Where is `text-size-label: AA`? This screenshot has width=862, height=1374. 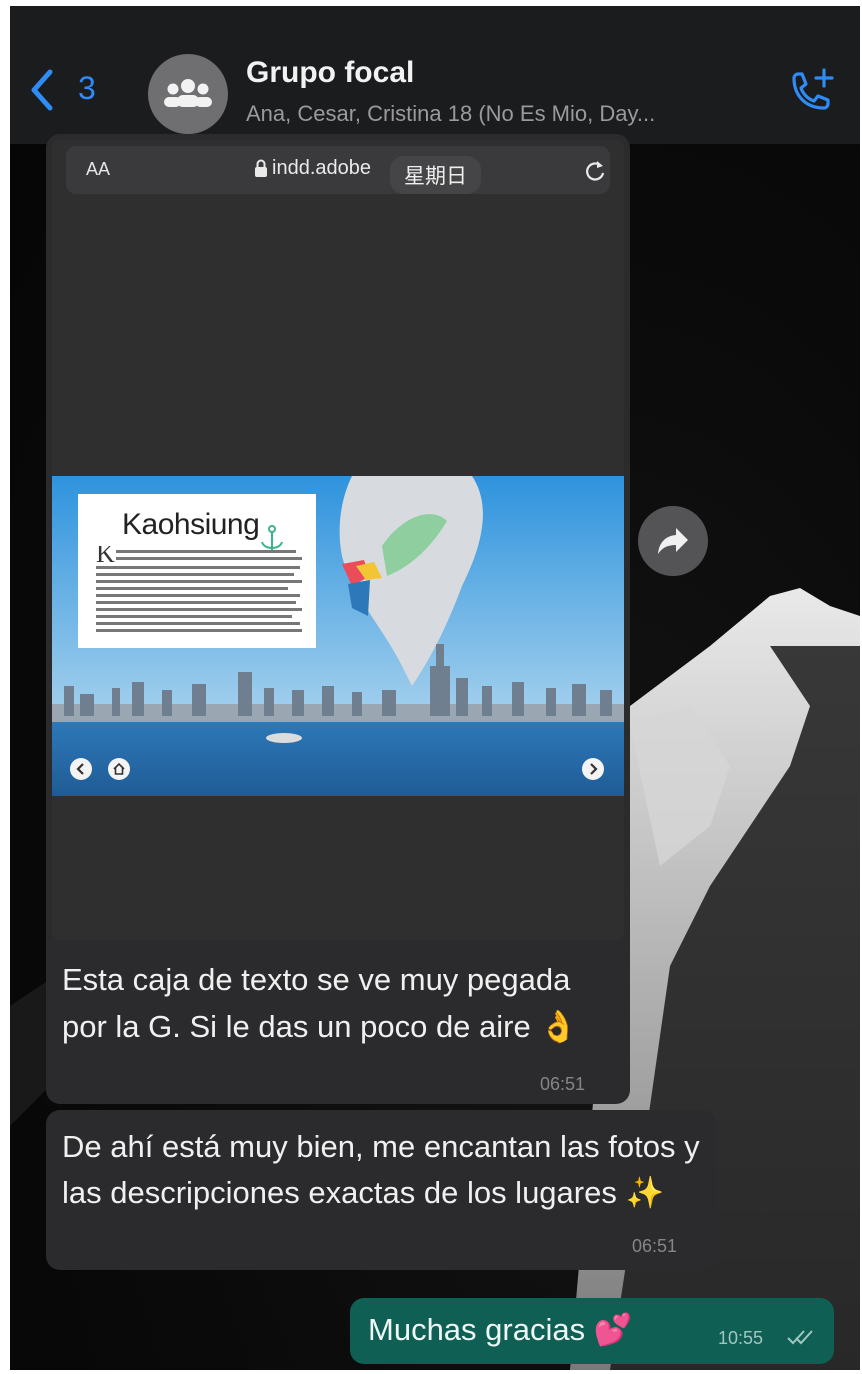
text-size-label: AA is located at coordinates (98, 169).